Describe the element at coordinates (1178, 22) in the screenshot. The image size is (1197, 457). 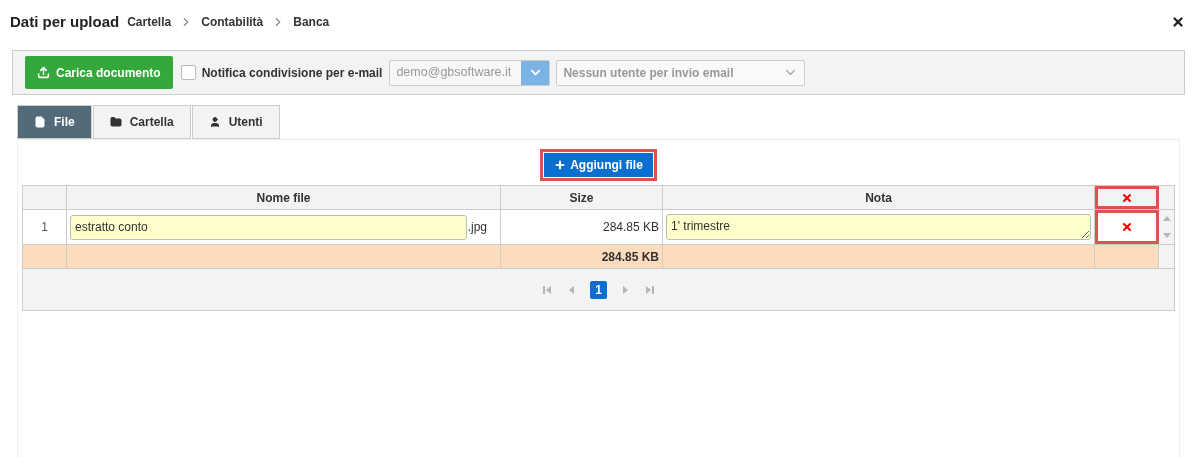
I see `close-icon` at that location.